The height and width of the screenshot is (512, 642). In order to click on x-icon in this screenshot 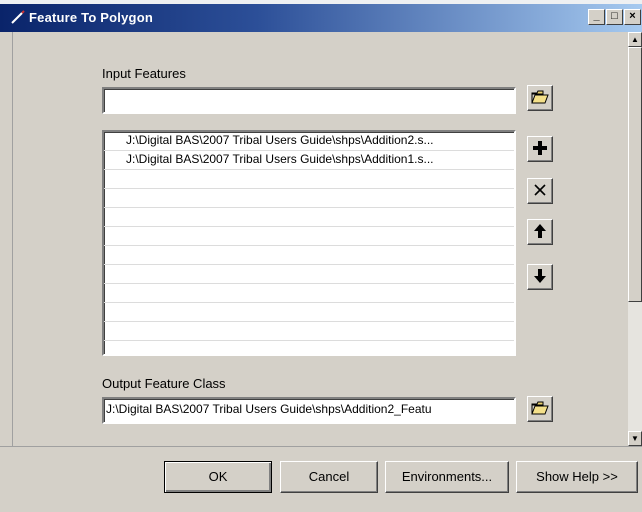, I will do `click(540, 191)`.